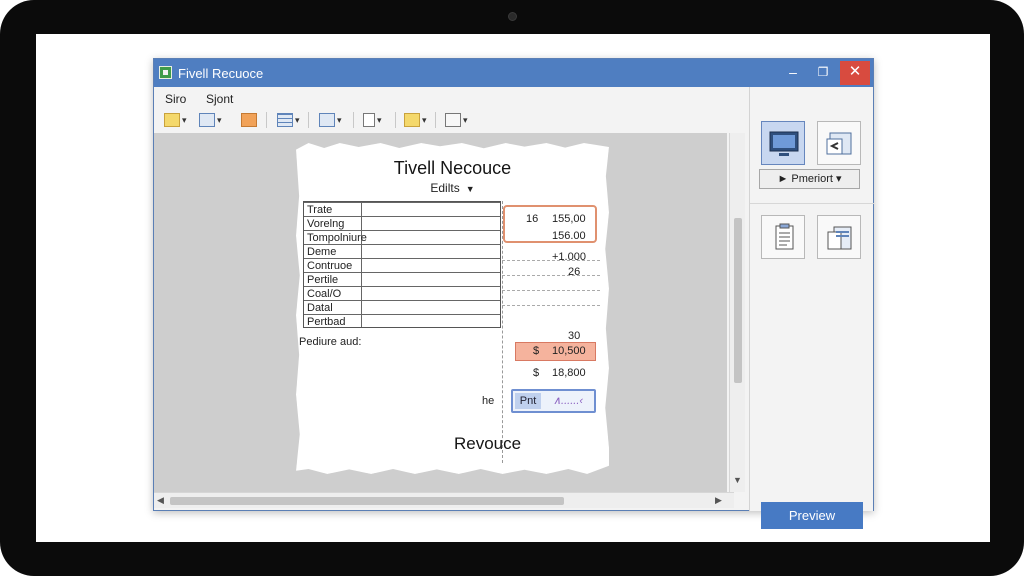 The image size is (1024, 576). What do you see at coordinates (367, 501) in the screenshot?
I see `horizontal-scroll-thumb` at bounding box center [367, 501].